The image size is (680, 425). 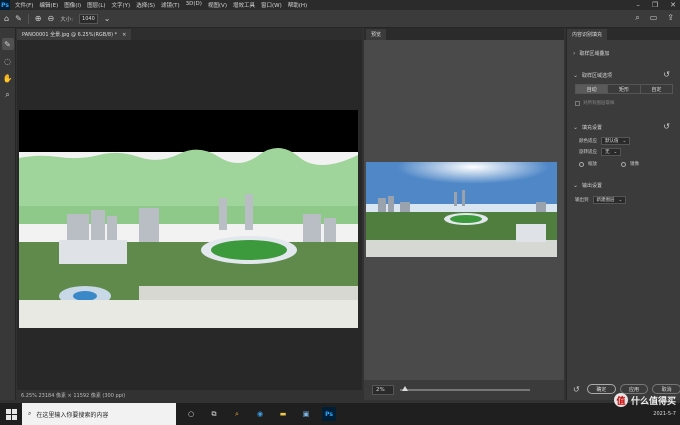 What do you see at coordinates (260, 414) in the screenshot?
I see `edge-icon: ◉` at bounding box center [260, 414].